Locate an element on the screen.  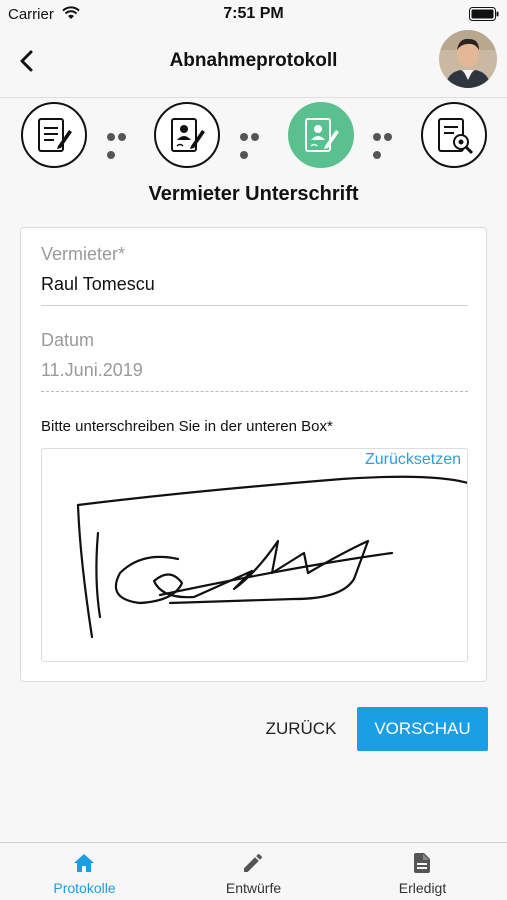
avatar-photo is located at coordinates (468, 59).